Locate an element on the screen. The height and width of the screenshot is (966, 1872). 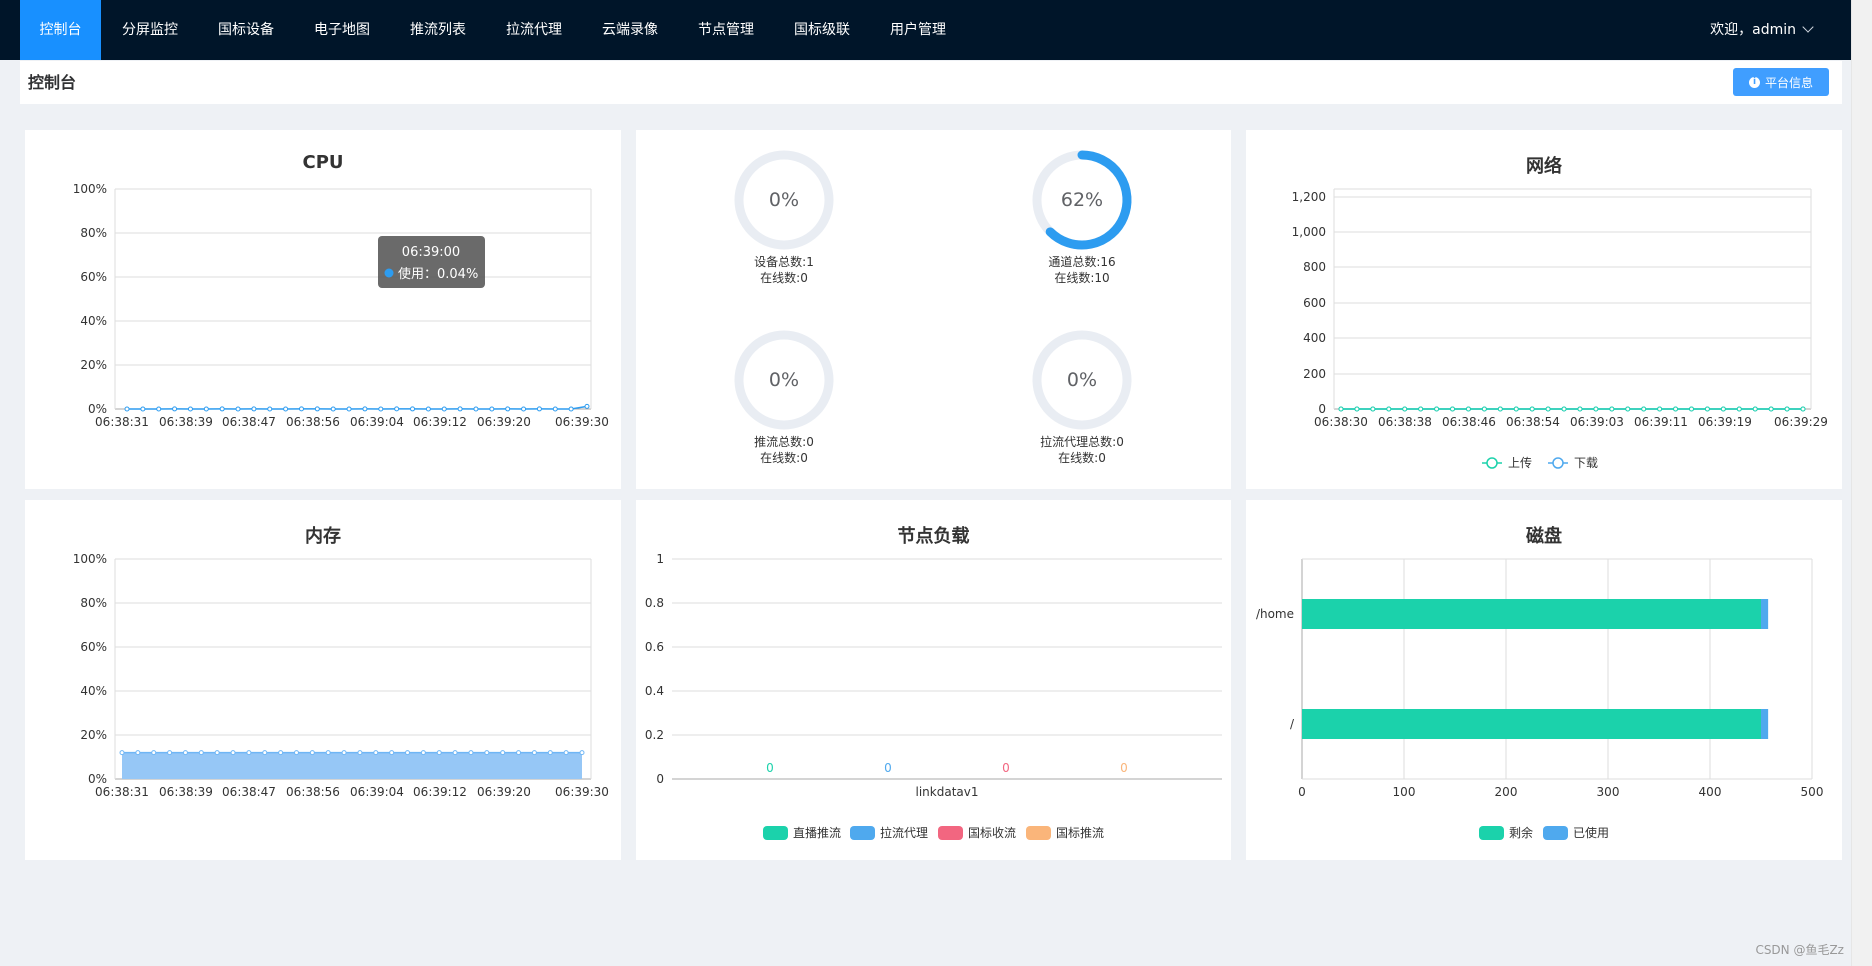
gauge-channels: 62% 通道总数:16 在线数:10 is located at coordinates (1082, 217).